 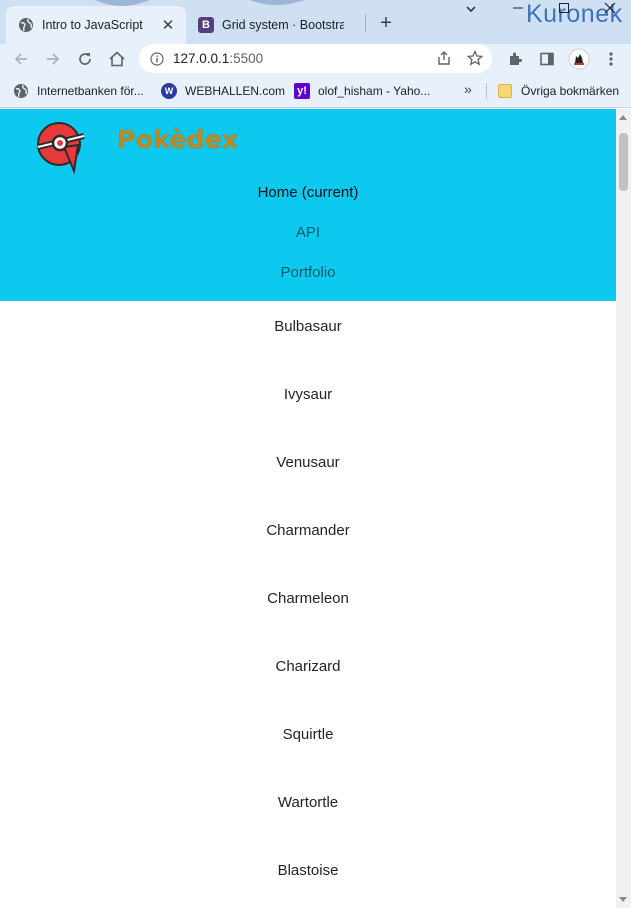 I want to click on scrollbar-thumb, so click(x=623, y=162).